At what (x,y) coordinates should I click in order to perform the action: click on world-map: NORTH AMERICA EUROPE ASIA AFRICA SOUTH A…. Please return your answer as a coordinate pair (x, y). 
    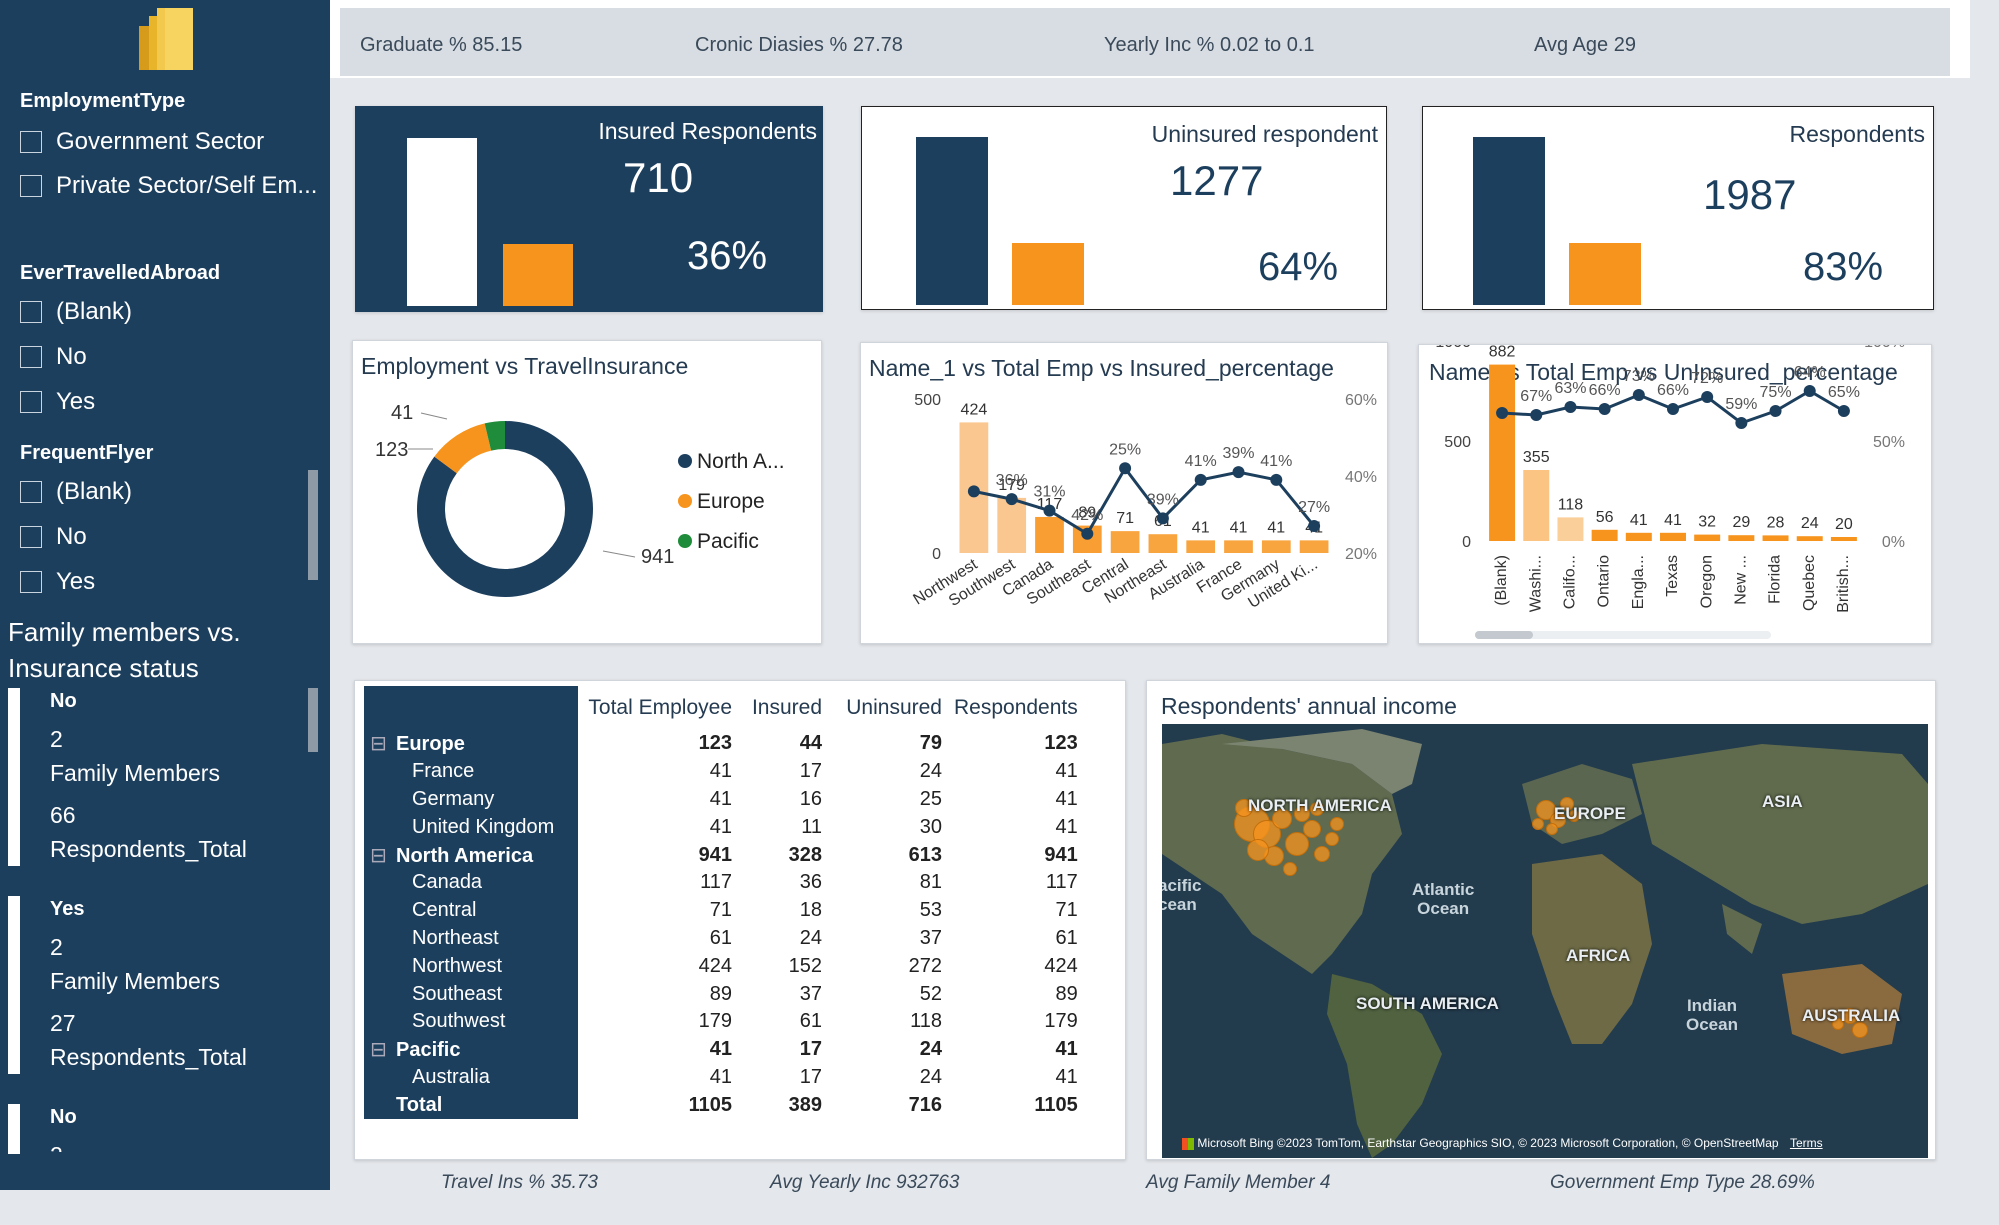
    Looking at the image, I should click on (1545, 941).